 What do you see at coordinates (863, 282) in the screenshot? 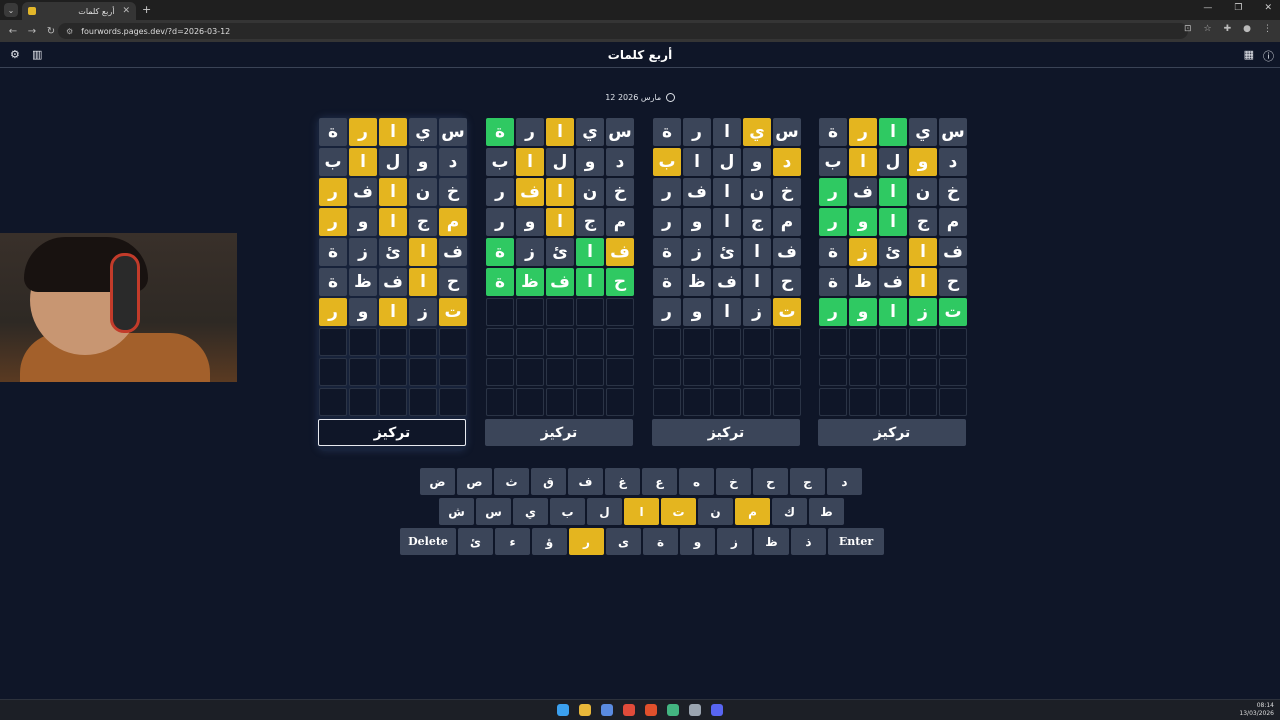
I see `letter-tile: ظ` at bounding box center [863, 282].